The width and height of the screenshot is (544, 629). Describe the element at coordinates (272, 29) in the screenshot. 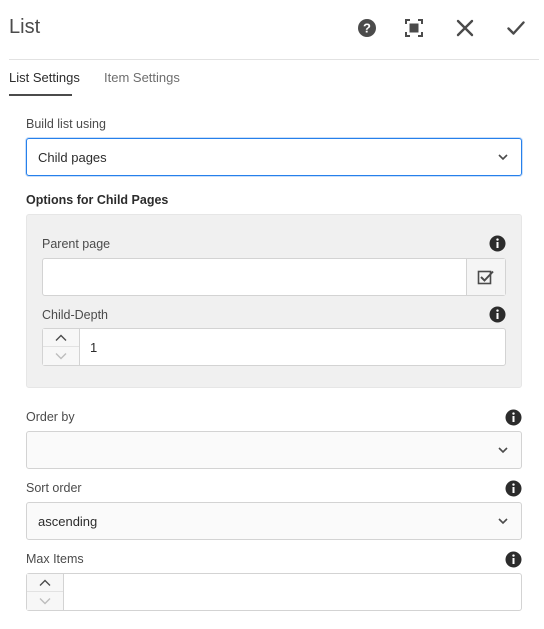

I see `dialog-header: List ?` at that location.